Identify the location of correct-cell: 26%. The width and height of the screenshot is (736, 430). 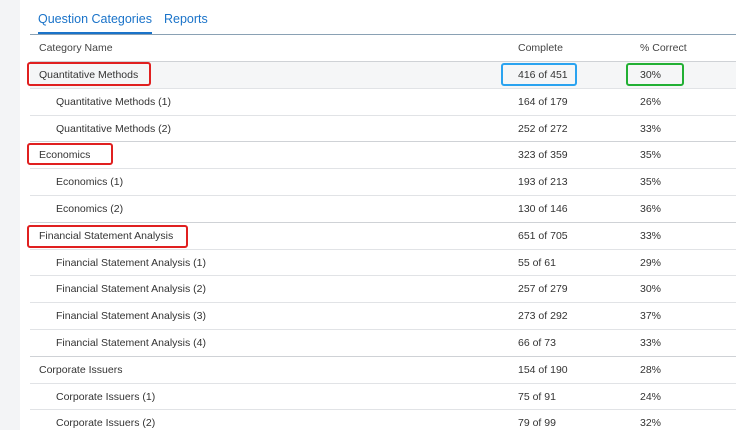
(651, 101).